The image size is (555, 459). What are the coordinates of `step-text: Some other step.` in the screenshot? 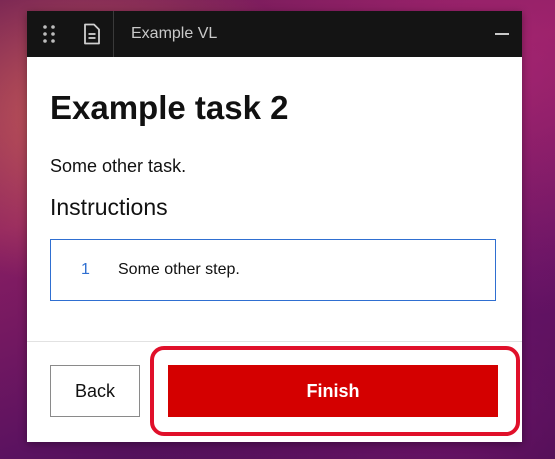 It's located at (179, 269).